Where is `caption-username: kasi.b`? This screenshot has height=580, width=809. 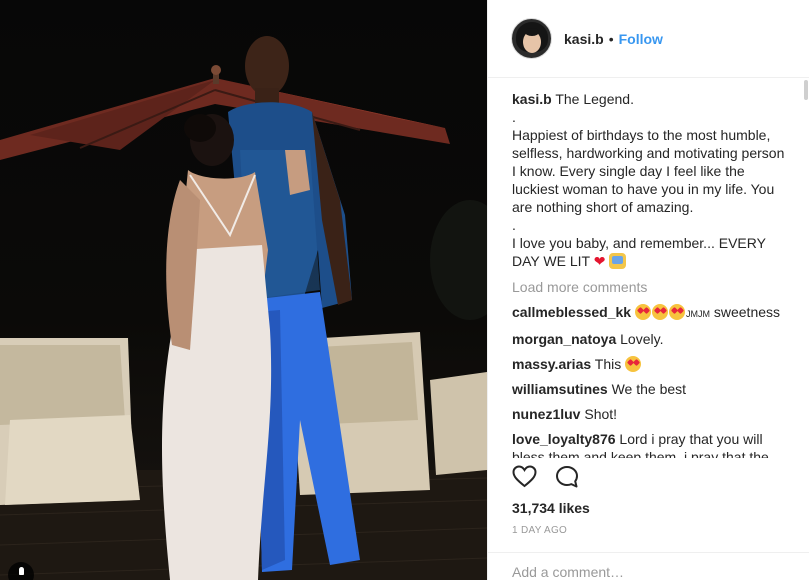 caption-username: kasi.b is located at coordinates (532, 99).